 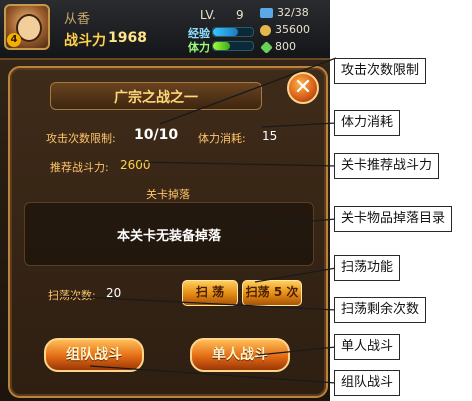 I want to click on annotation-recommended-power: 关卡推荐战斗力, so click(x=387, y=166).